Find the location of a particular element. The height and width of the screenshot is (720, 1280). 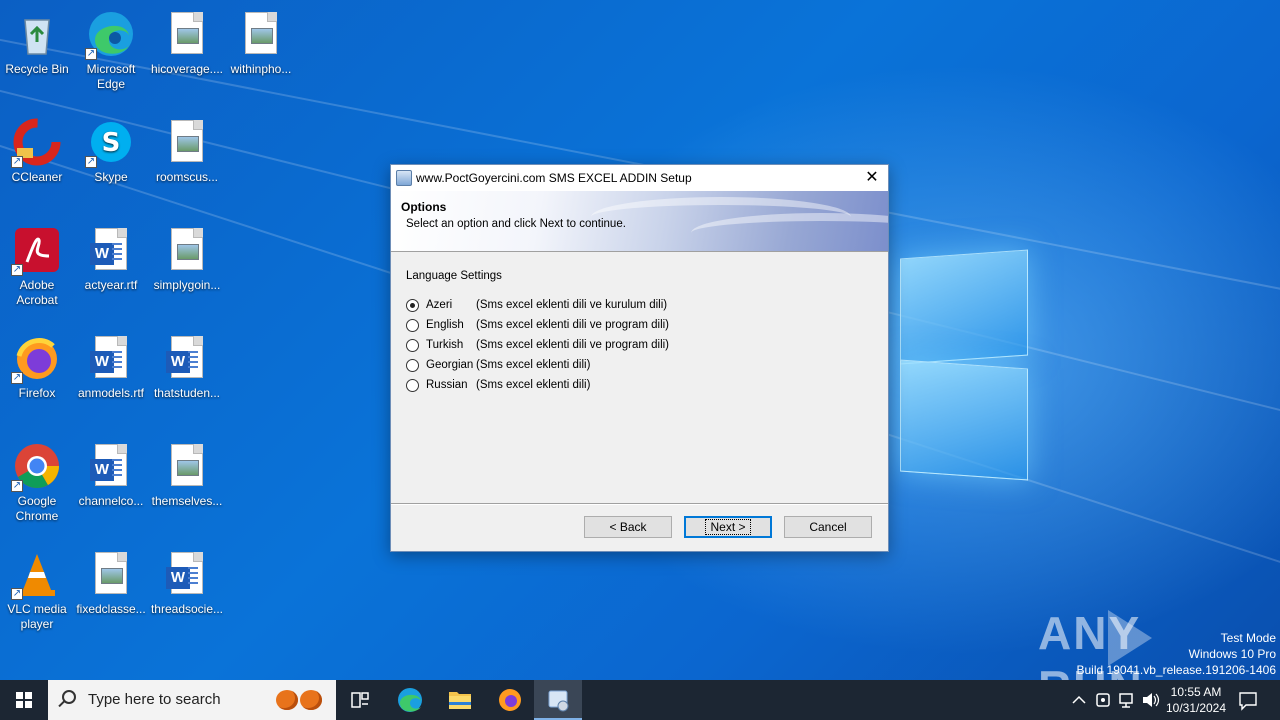

skype-icon: S ↗ is located at coordinates (110, 143).